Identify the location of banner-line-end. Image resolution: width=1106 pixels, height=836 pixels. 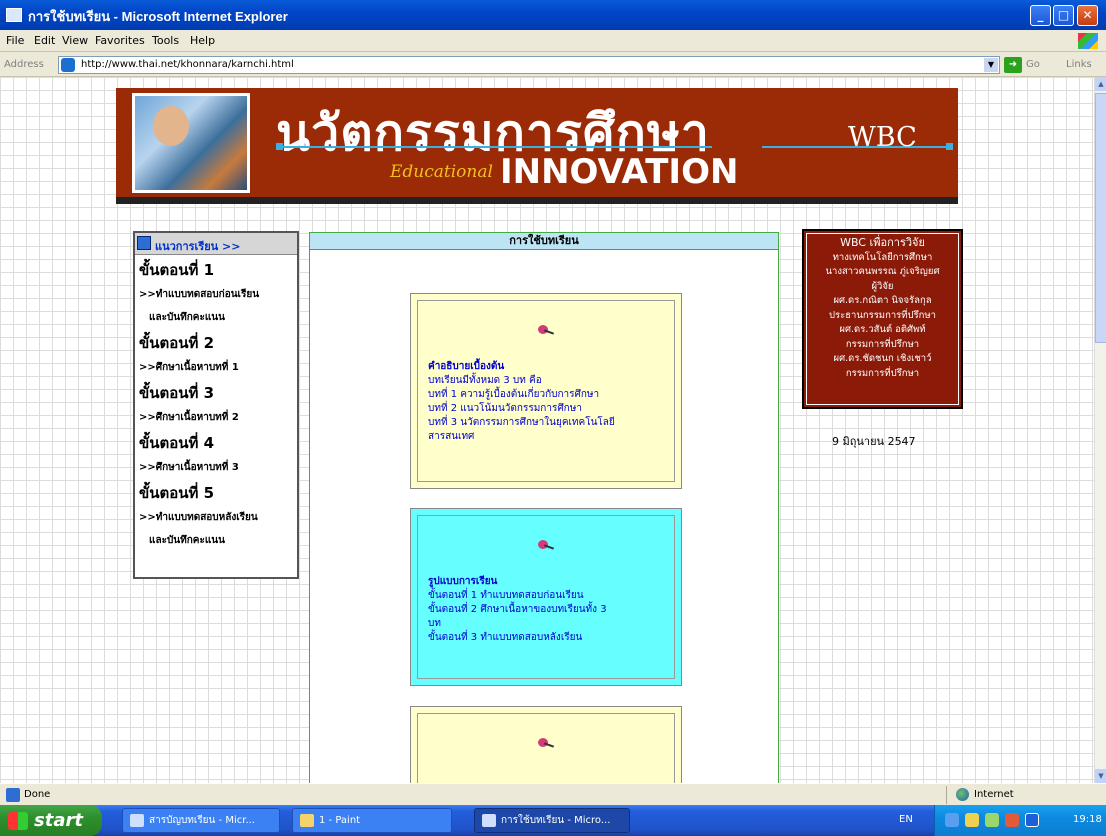
(279, 146).